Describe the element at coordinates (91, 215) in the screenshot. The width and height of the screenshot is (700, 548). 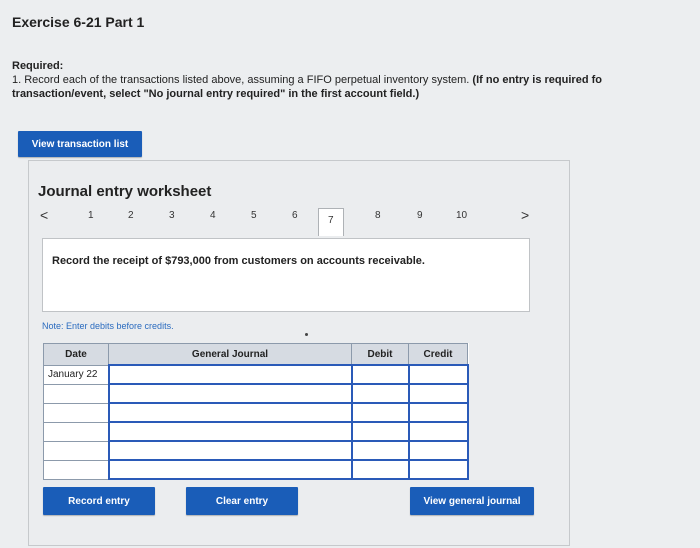
I see `tab-1: 1` at that location.